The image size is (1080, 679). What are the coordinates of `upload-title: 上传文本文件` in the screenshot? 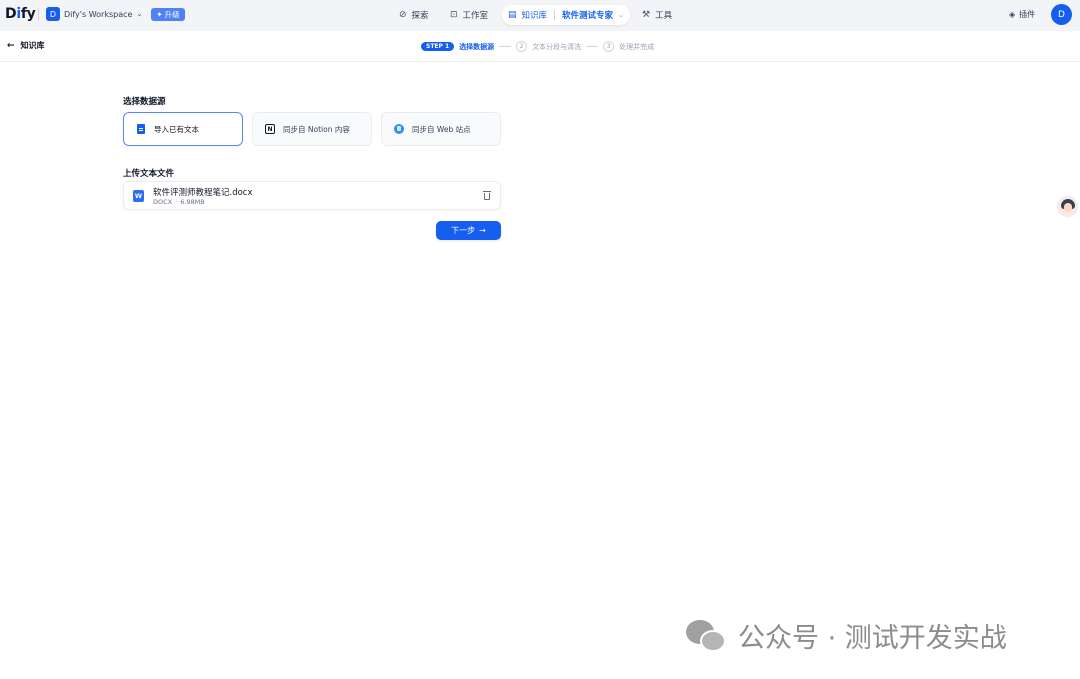 It's located at (149, 174).